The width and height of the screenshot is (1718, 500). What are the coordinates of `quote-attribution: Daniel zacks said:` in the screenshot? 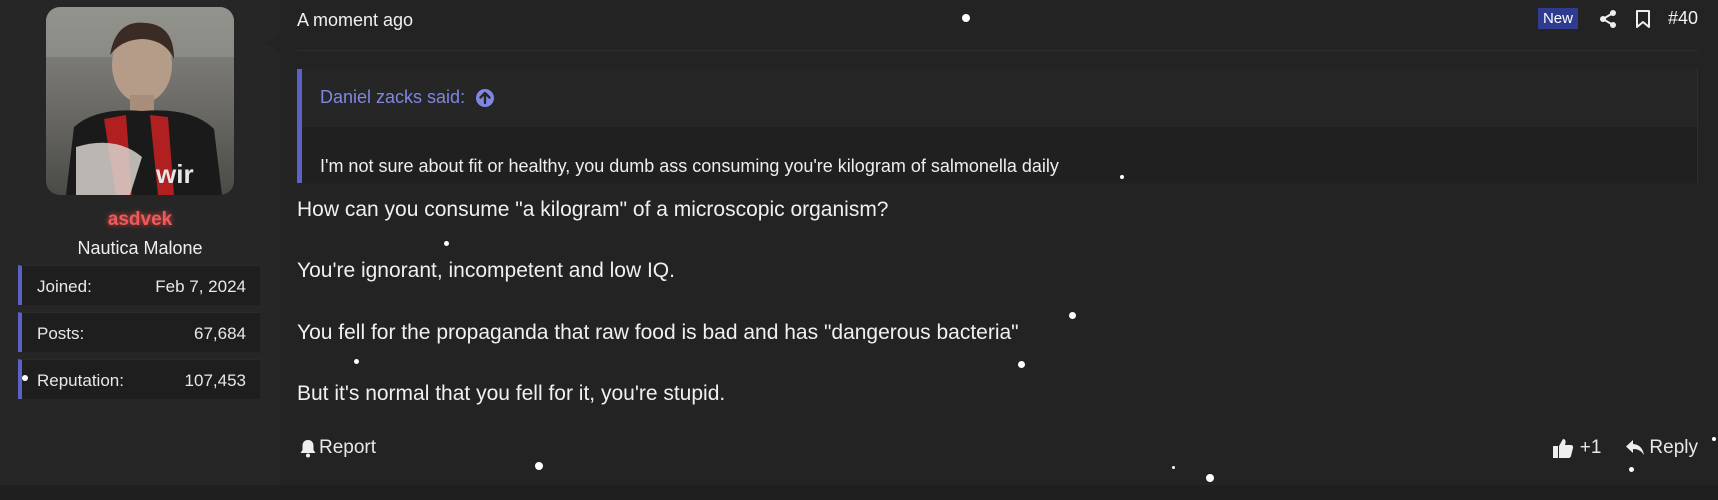 It's located at (407, 97).